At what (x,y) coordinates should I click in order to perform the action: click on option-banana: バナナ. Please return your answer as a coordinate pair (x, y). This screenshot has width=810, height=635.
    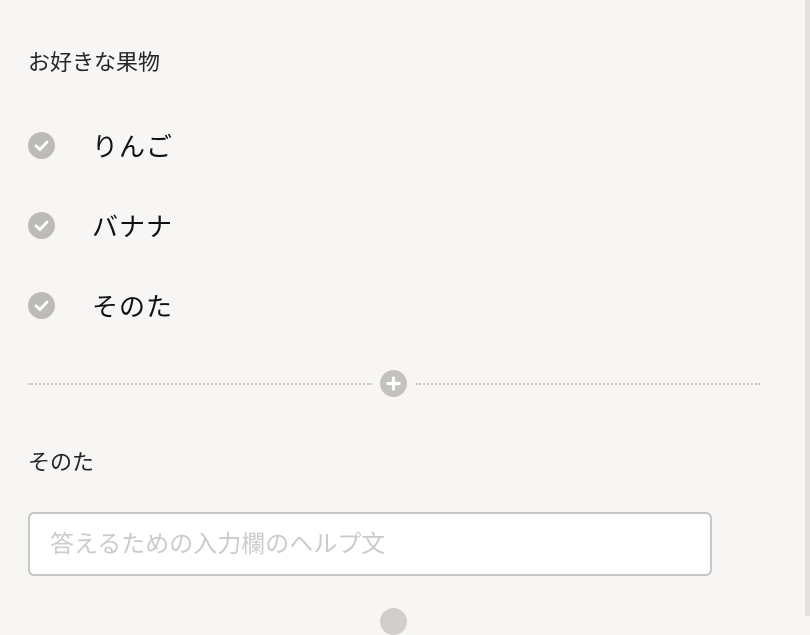
    Looking at the image, I should click on (100, 225).